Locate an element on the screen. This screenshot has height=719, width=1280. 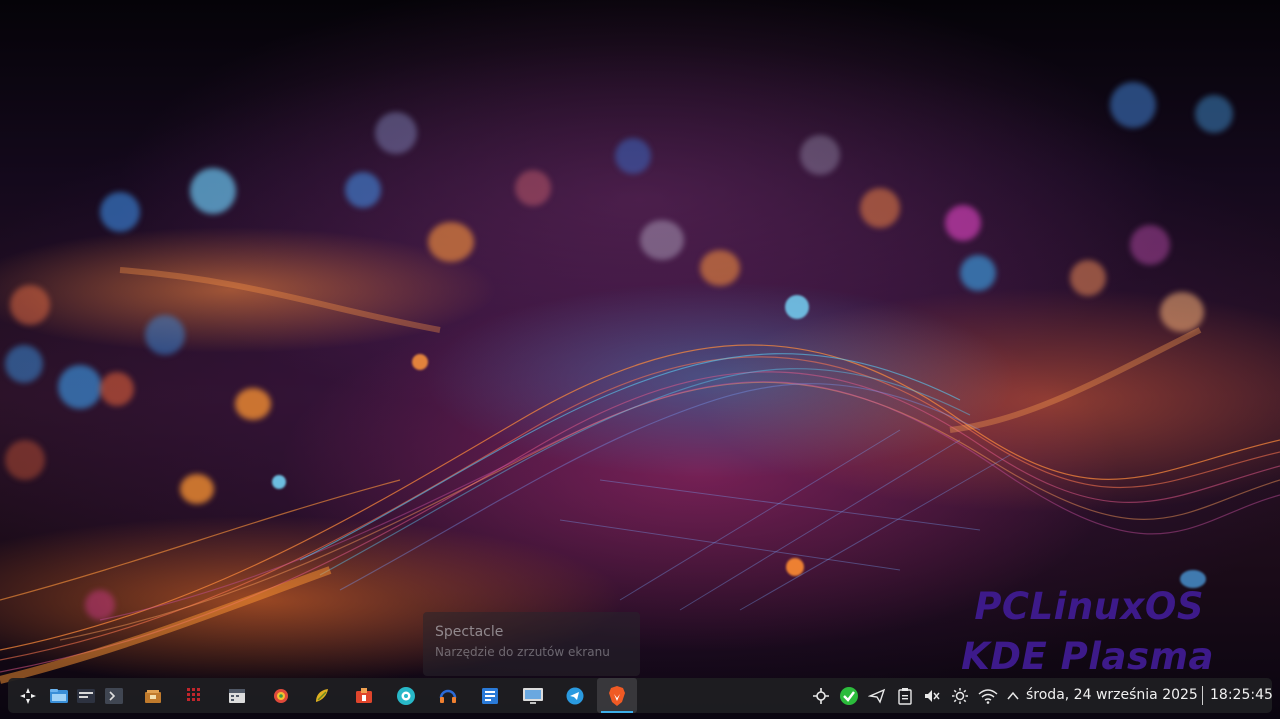
clock-separator is located at coordinates (1202, 695).